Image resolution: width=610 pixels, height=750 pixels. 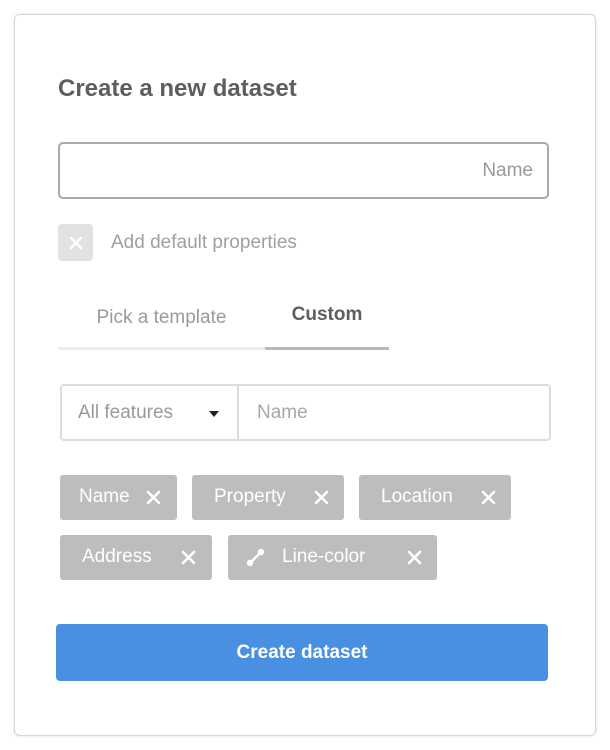 I want to click on property-tag-line-color: Line-color, so click(x=332, y=557).